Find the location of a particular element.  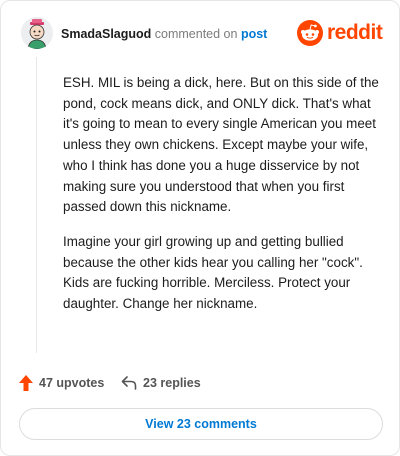

username-link: SmadaSlaguod is located at coordinates (106, 34).